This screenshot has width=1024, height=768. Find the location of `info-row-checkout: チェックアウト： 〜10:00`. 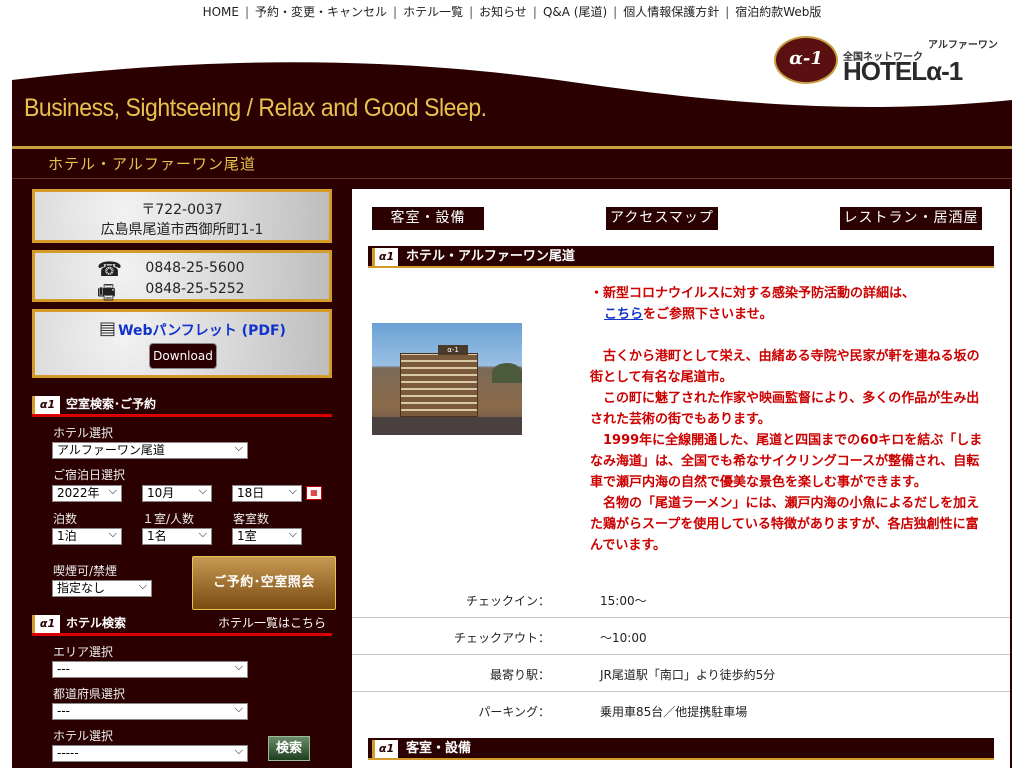

info-row-checkout: チェックアウト： 〜10:00 is located at coordinates (681, 636).